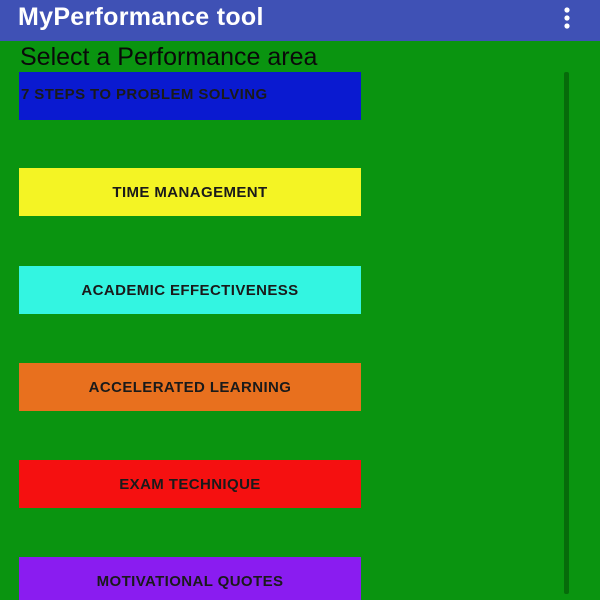  I want to click on area-button-problem-solving: 7 STEPS TO PROBLEM SOLVING, so click(190, 96).